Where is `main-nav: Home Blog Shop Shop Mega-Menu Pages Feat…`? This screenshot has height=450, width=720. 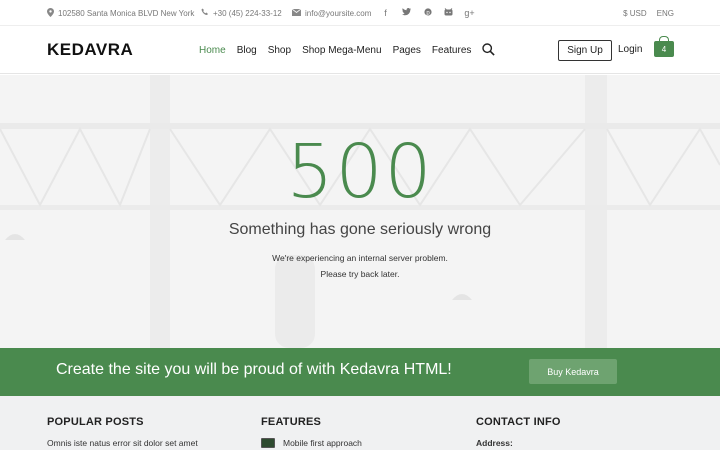
main-nav: Home Blog Shop Shop Mega-Menu Pages Feat… is located at coordinates (347, 50).